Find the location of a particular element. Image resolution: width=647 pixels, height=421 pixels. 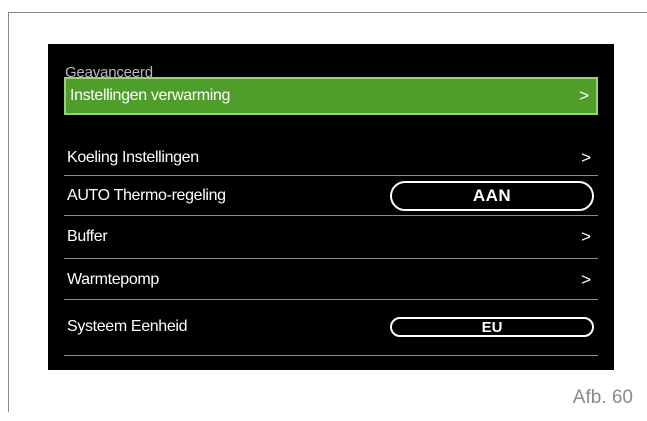

menu-item-heating-settings: Instellingen verwarming > is located at coordinates (331, 96).